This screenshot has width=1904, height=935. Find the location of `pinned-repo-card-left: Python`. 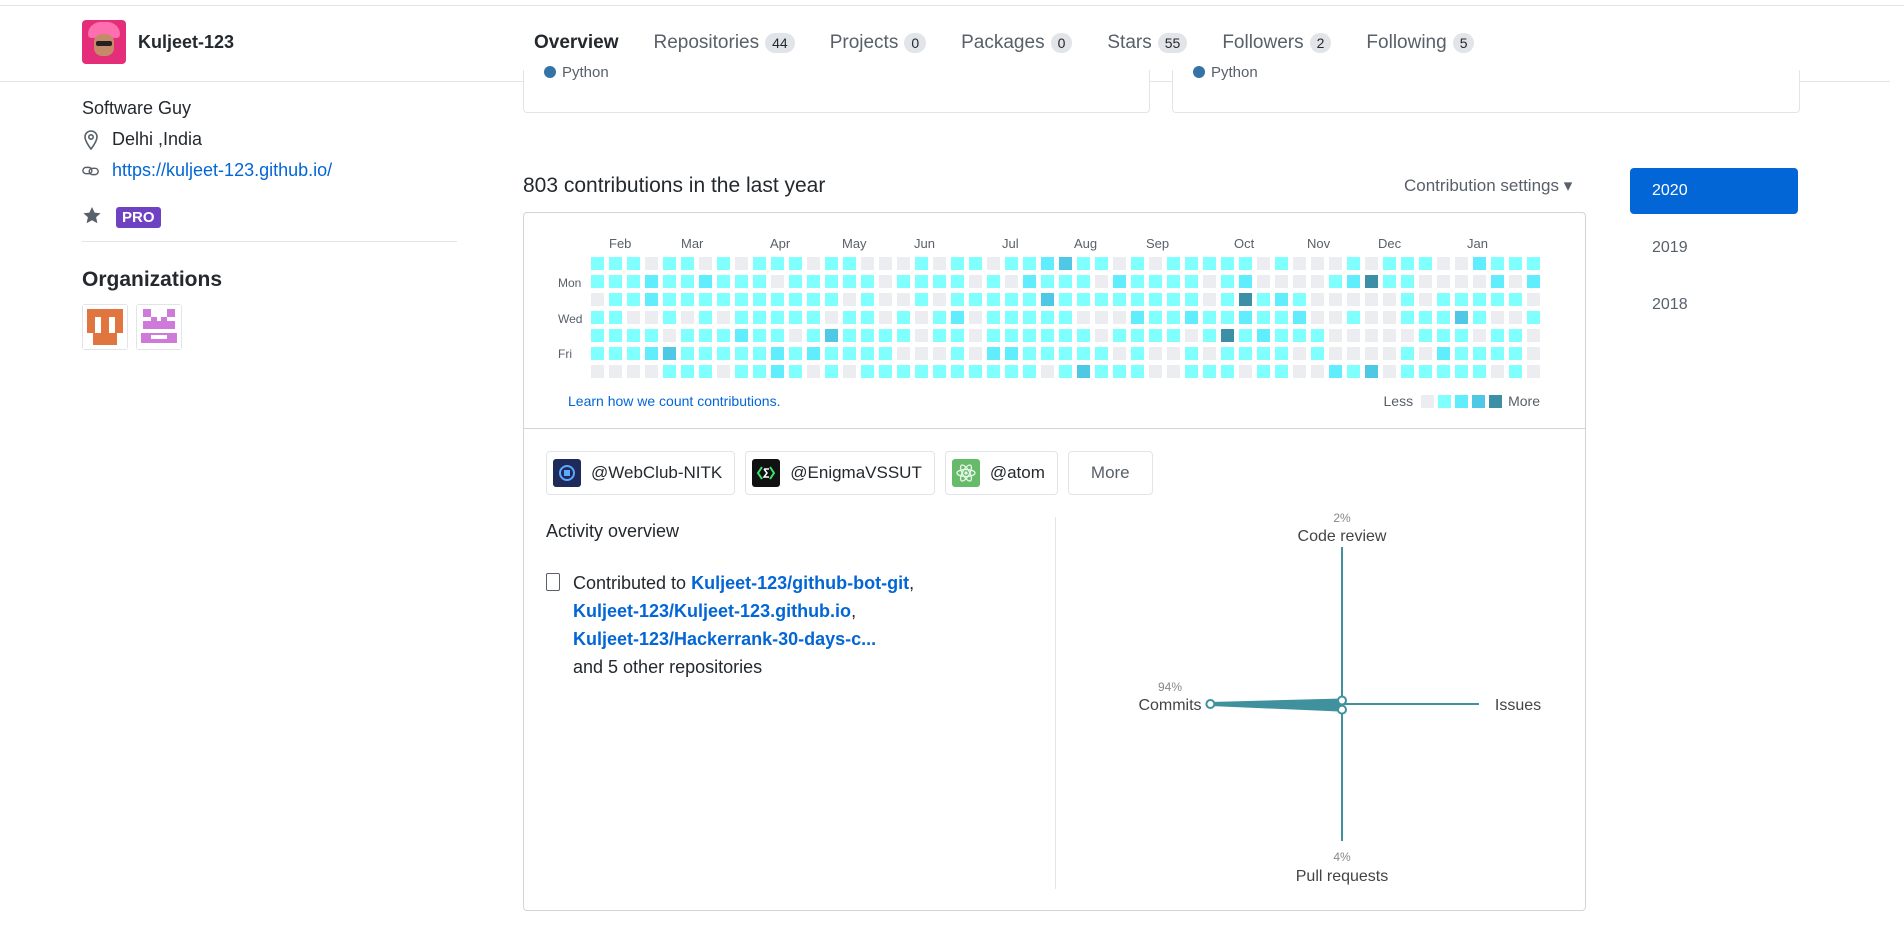

pinned-repo-card-left: Python is located at coordinates (836, 88).